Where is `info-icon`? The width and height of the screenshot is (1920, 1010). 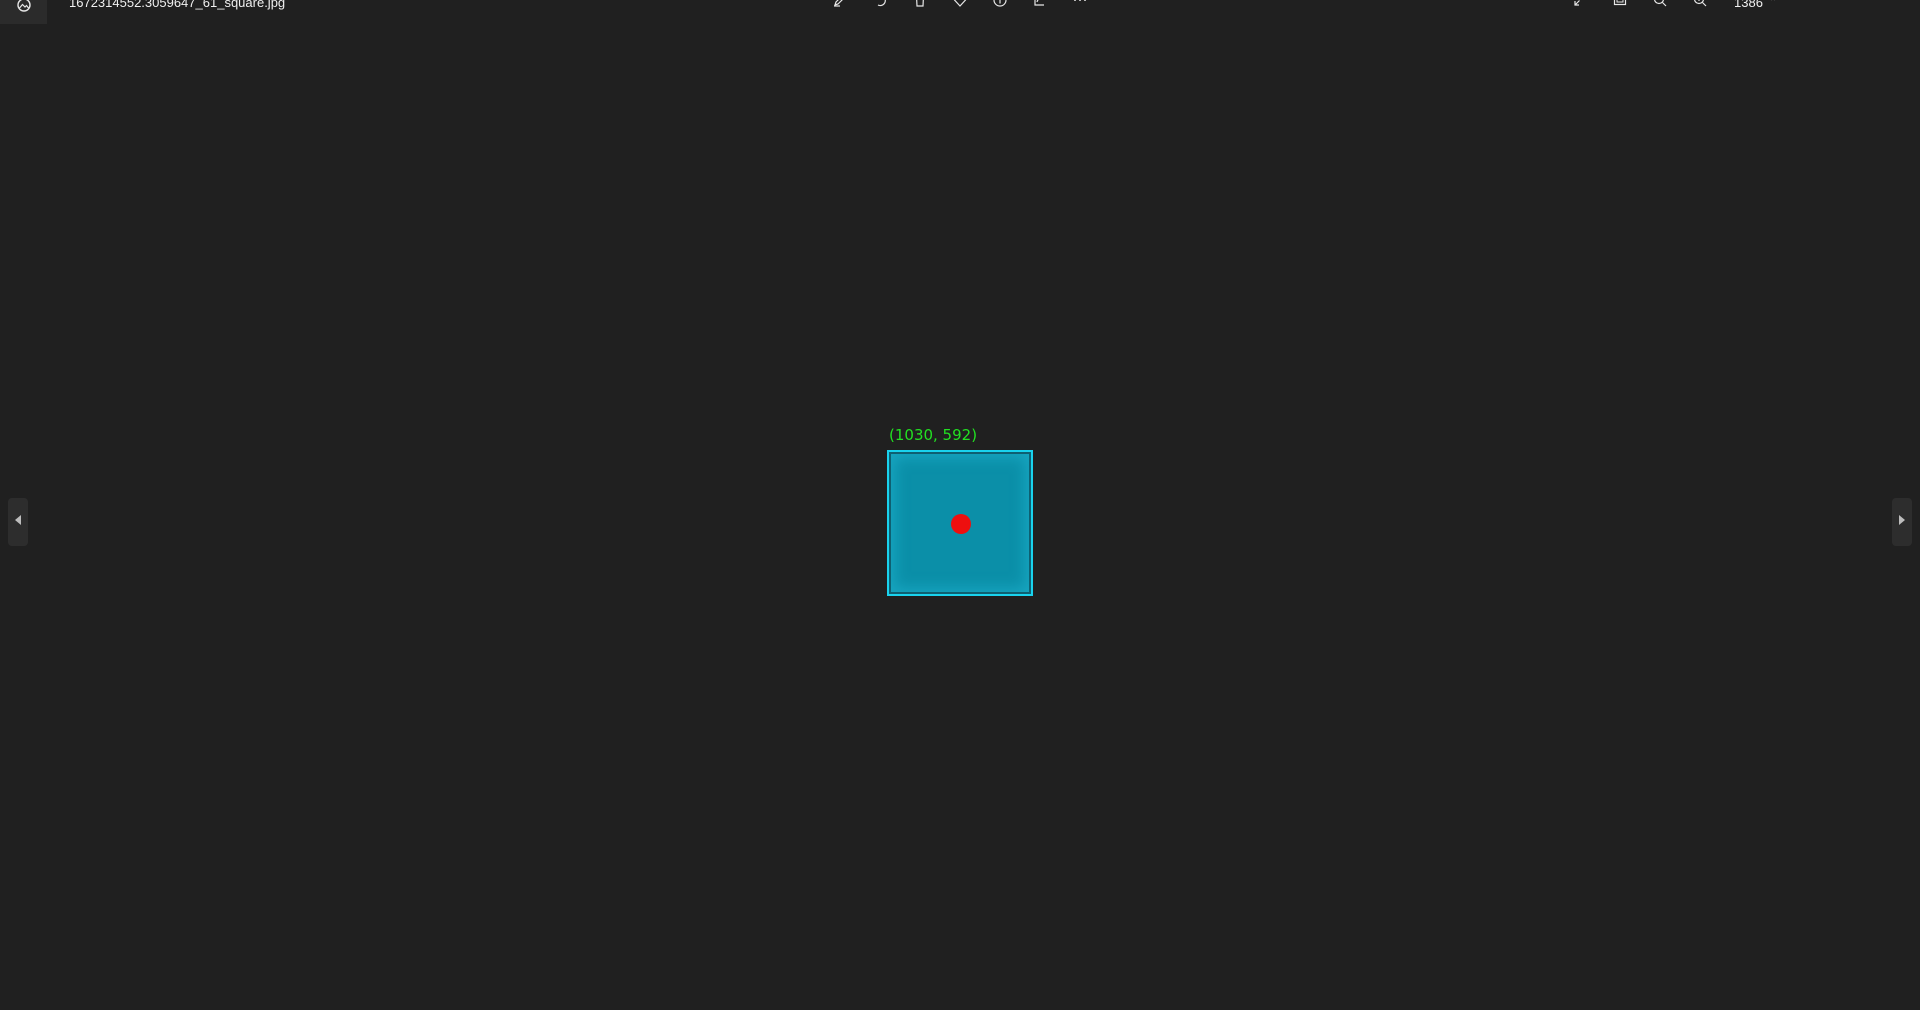 info-icon is located at coordinates (1000, 6).